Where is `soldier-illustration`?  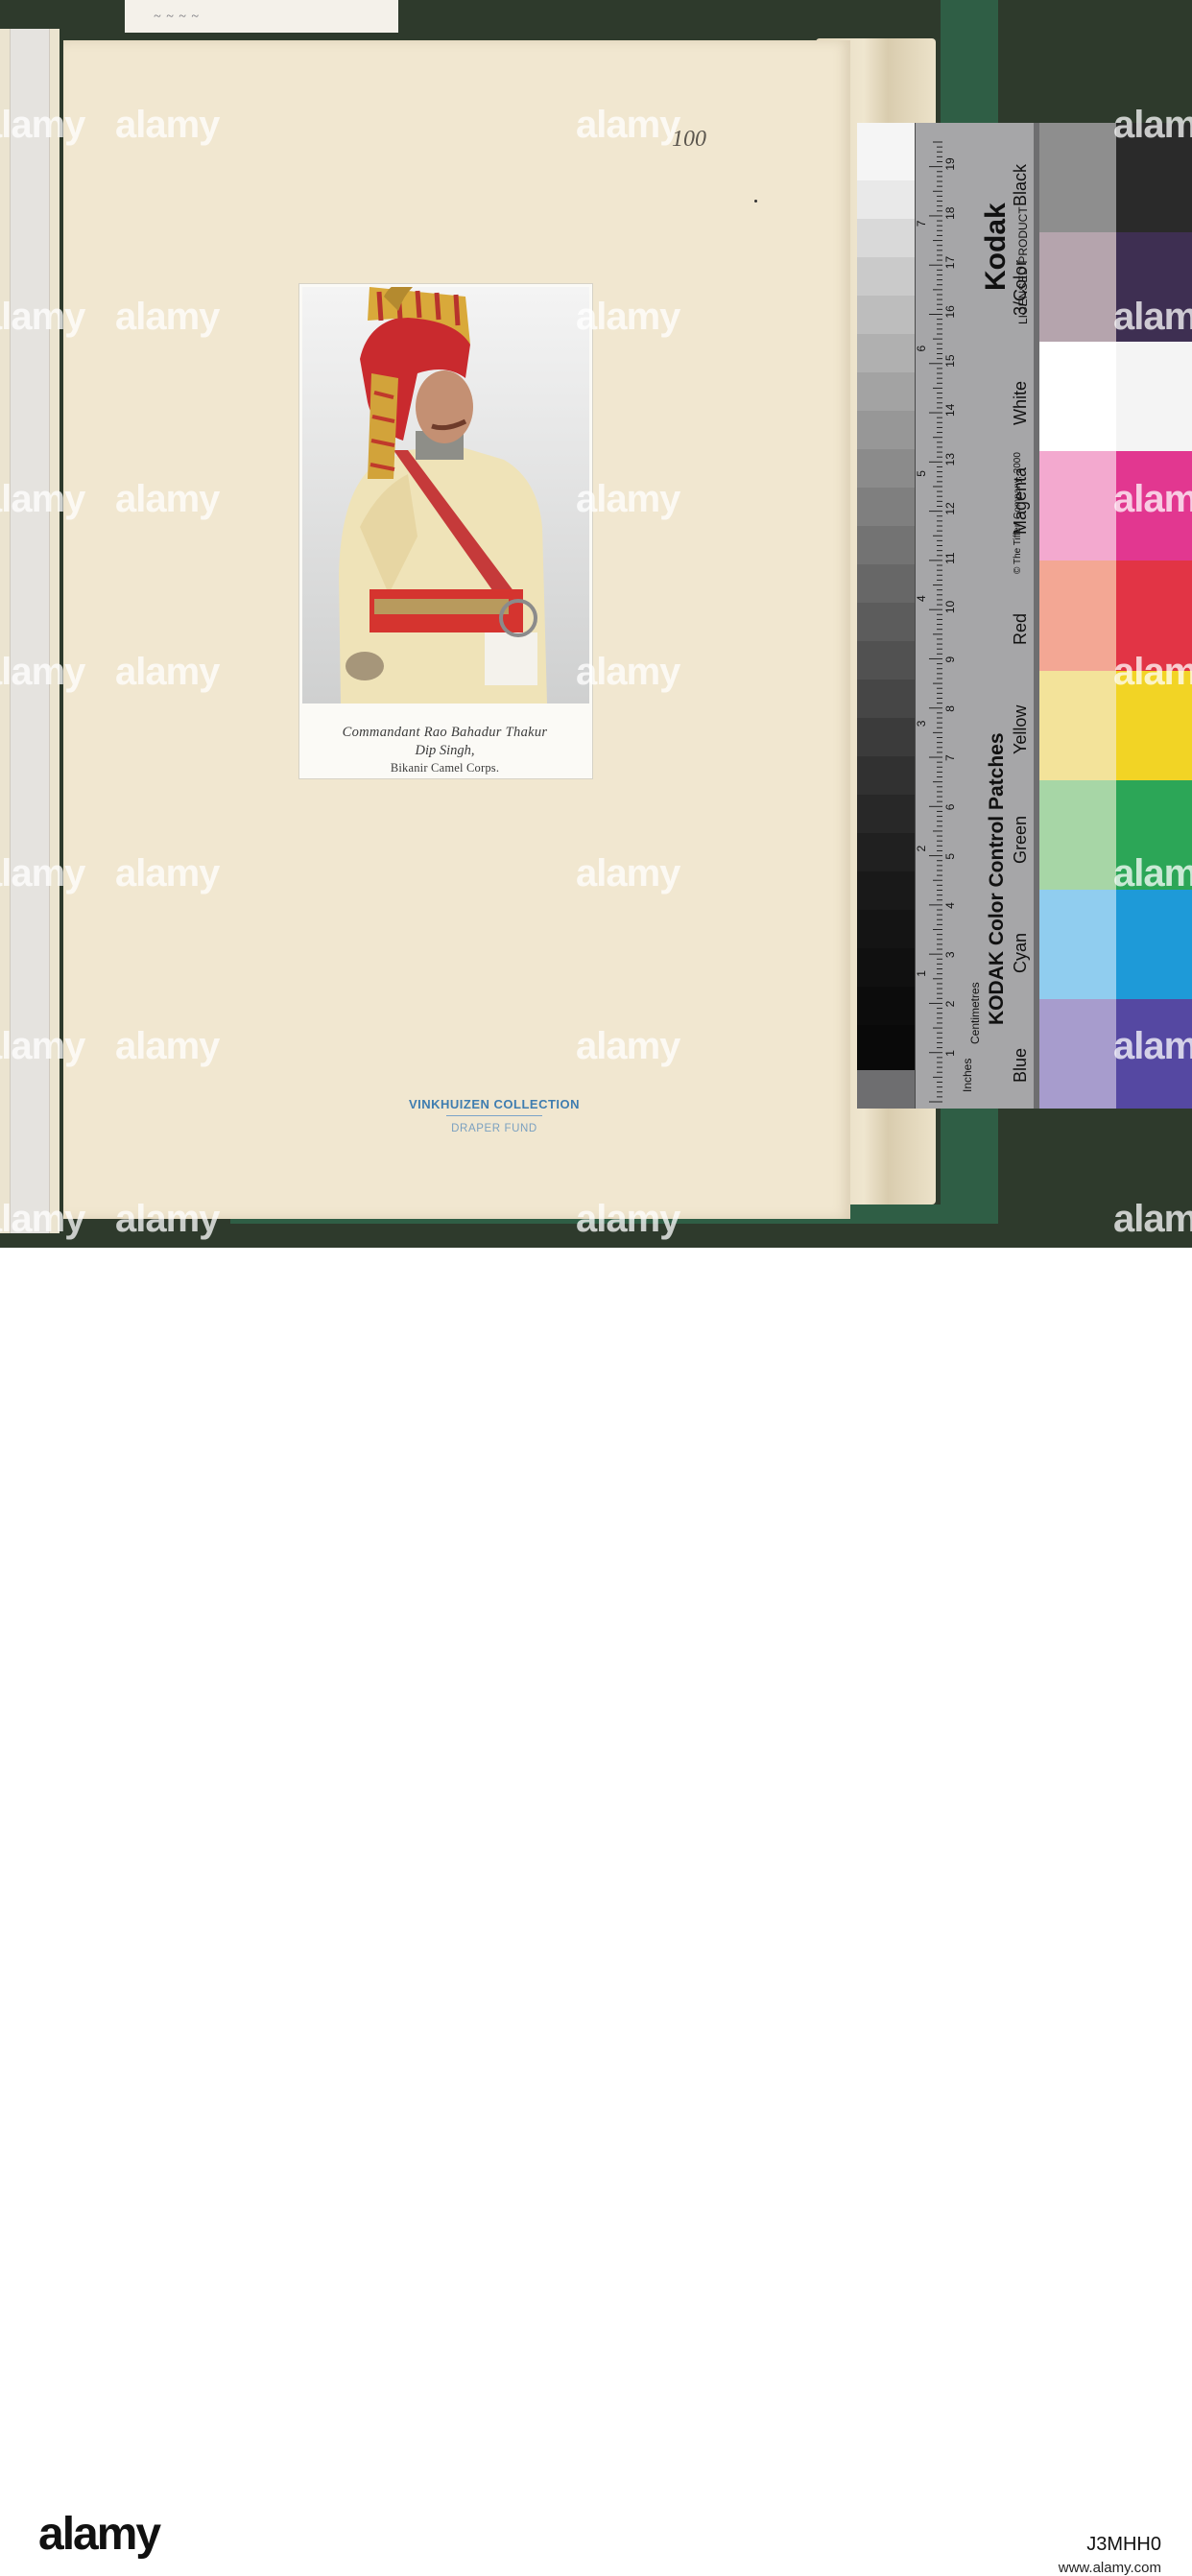 soldier-illustration is located at coordinates (445, 496).